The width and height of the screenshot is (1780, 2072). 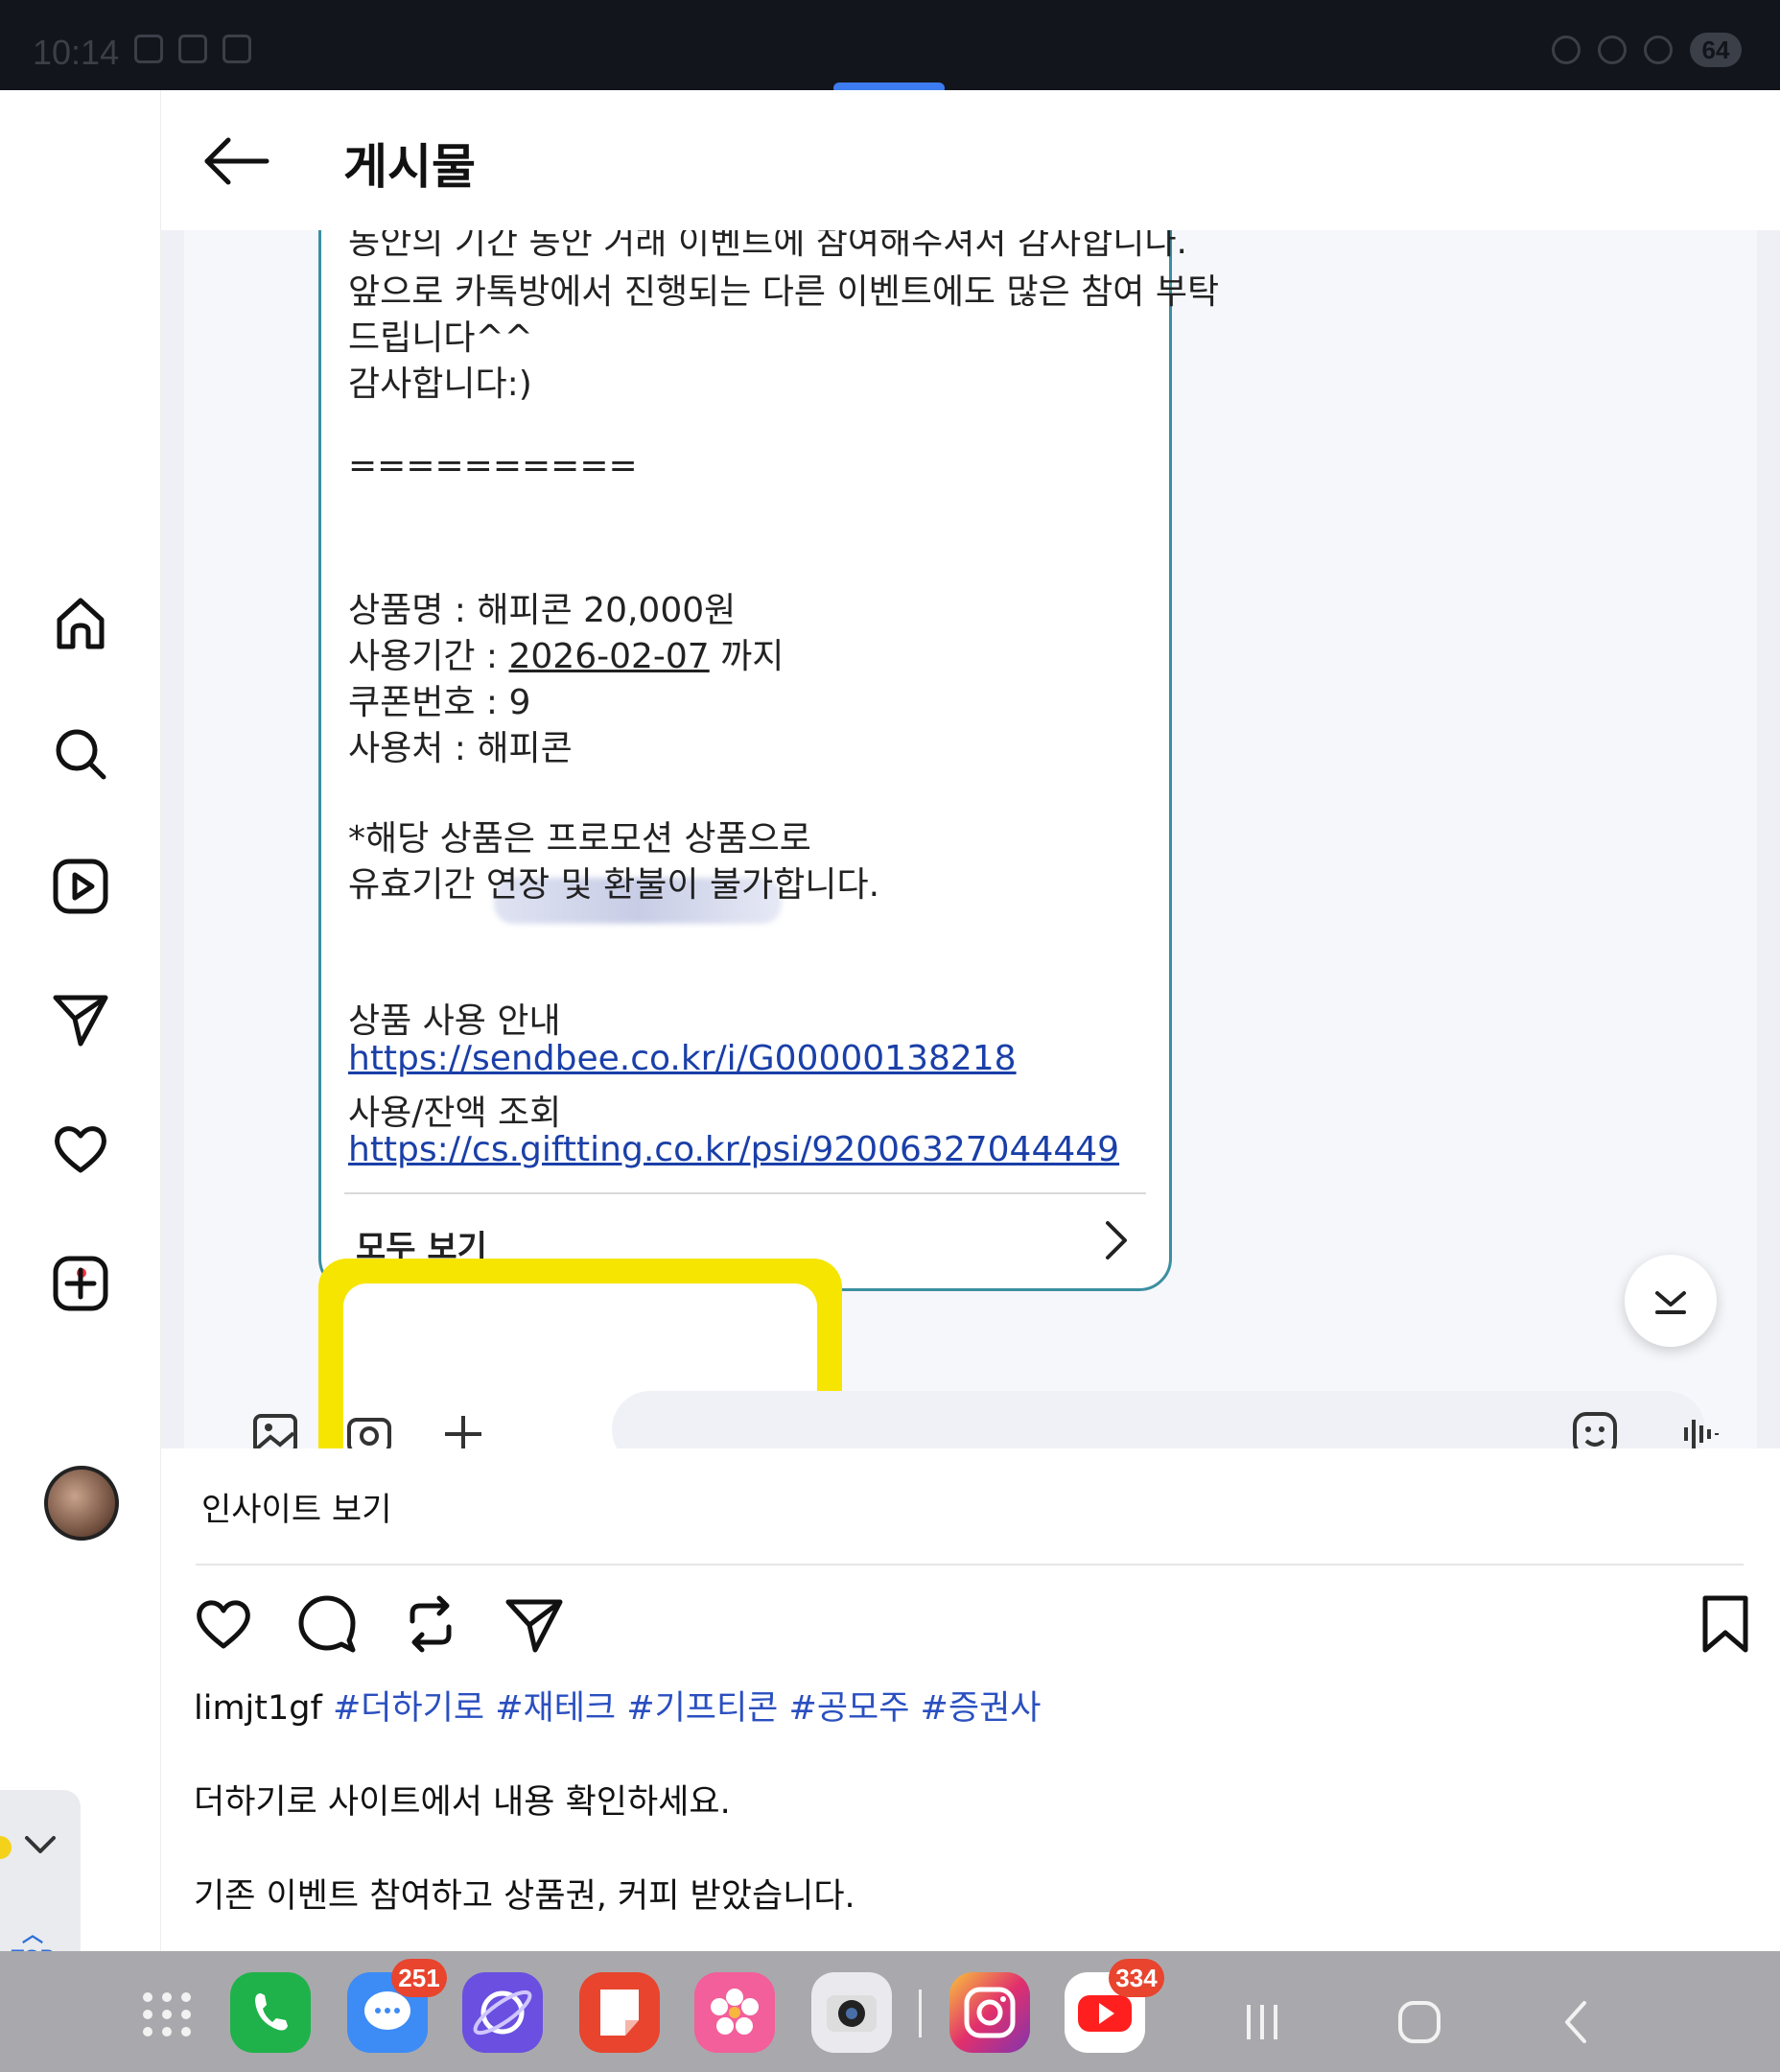 I want to click on status-right-icons: 64, so click(x=1647, y=50).